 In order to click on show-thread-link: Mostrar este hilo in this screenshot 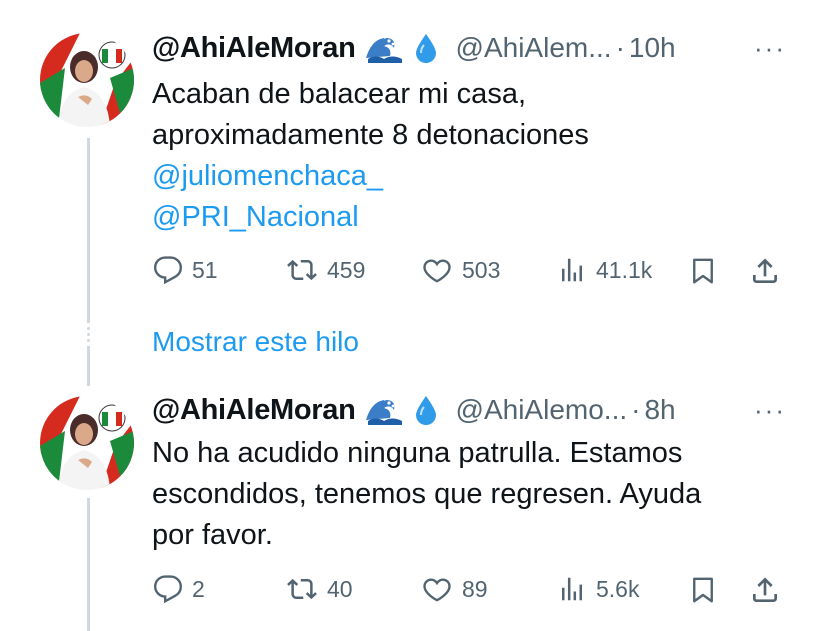, I will do `click(255, 342)`.